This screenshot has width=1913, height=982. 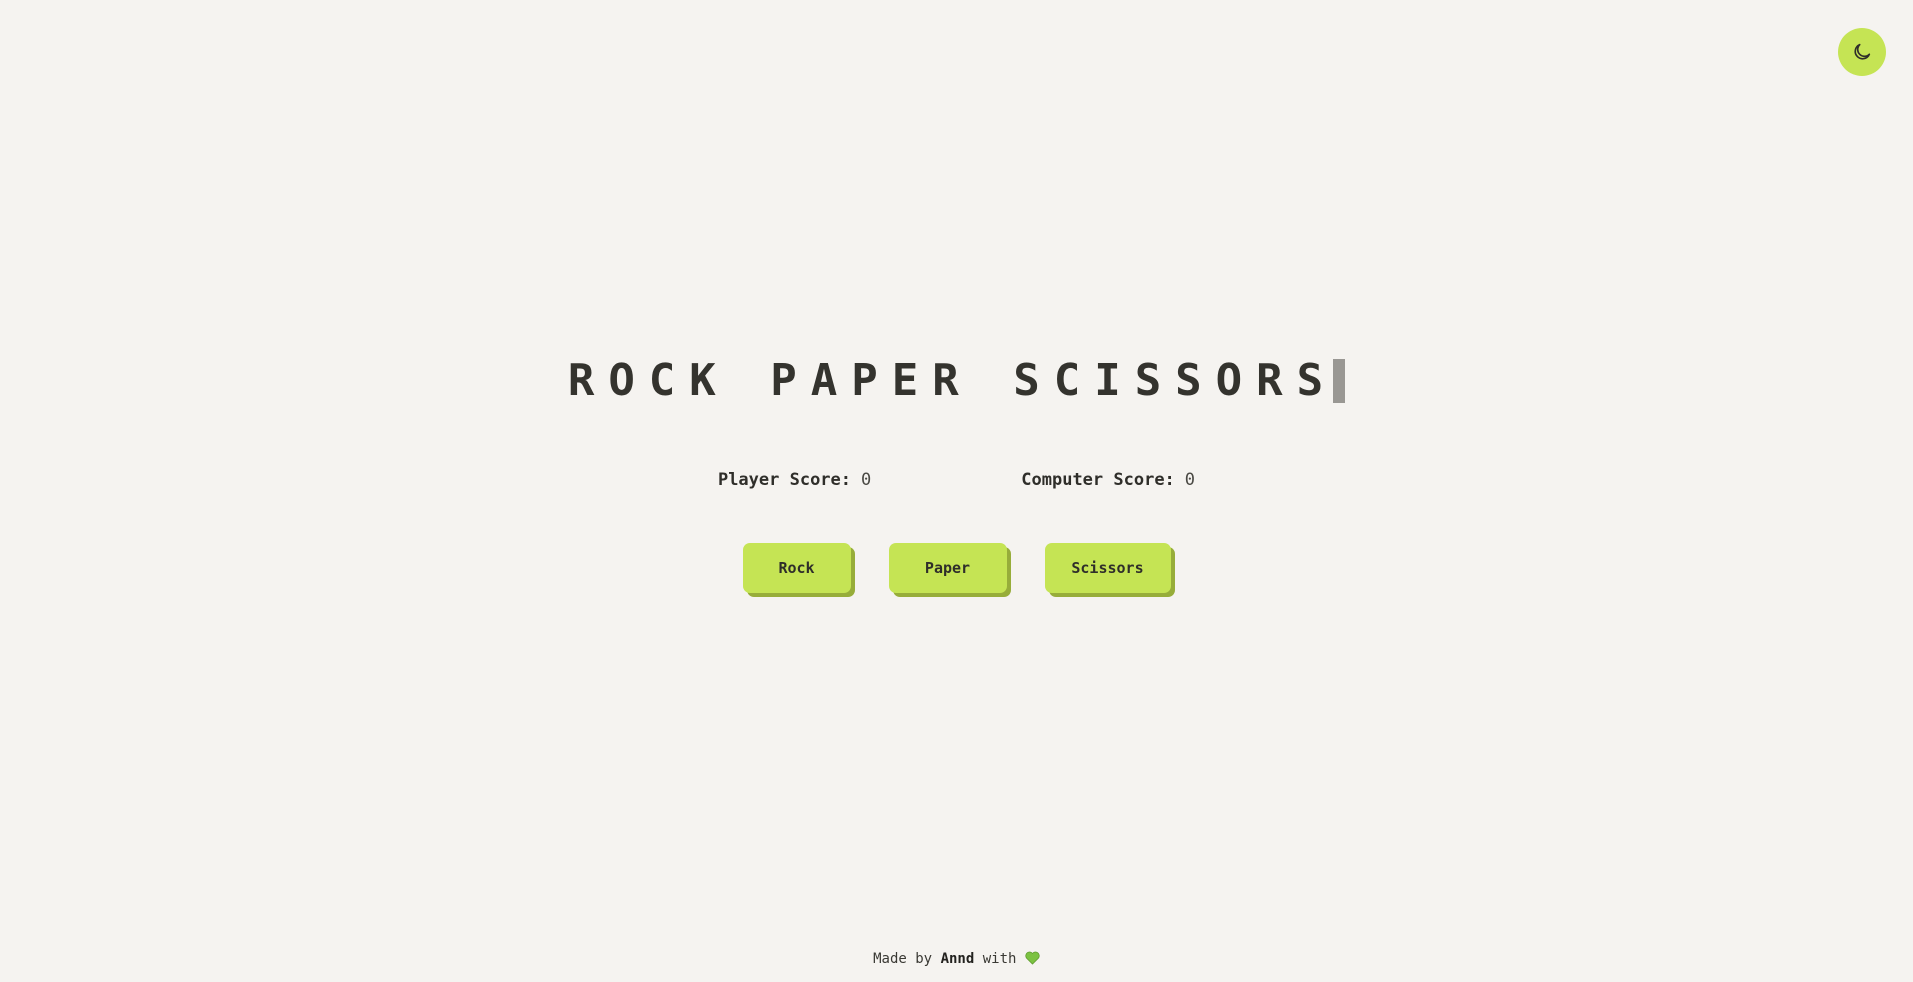 What do you see at coordinates (1339, 381) in the screenshot?
I see `typing-cursor` at bounding box center [1339, 381].